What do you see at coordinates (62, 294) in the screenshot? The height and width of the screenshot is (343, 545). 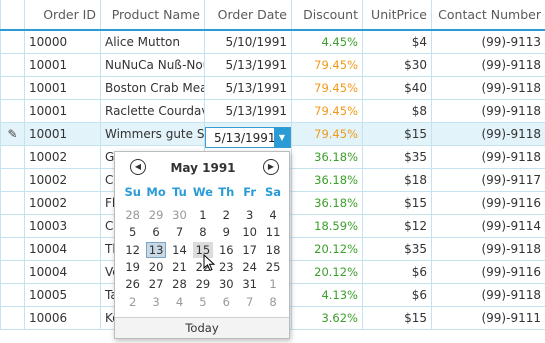 I see `order-id-cell: 10005` at bounding box center [62, 294].